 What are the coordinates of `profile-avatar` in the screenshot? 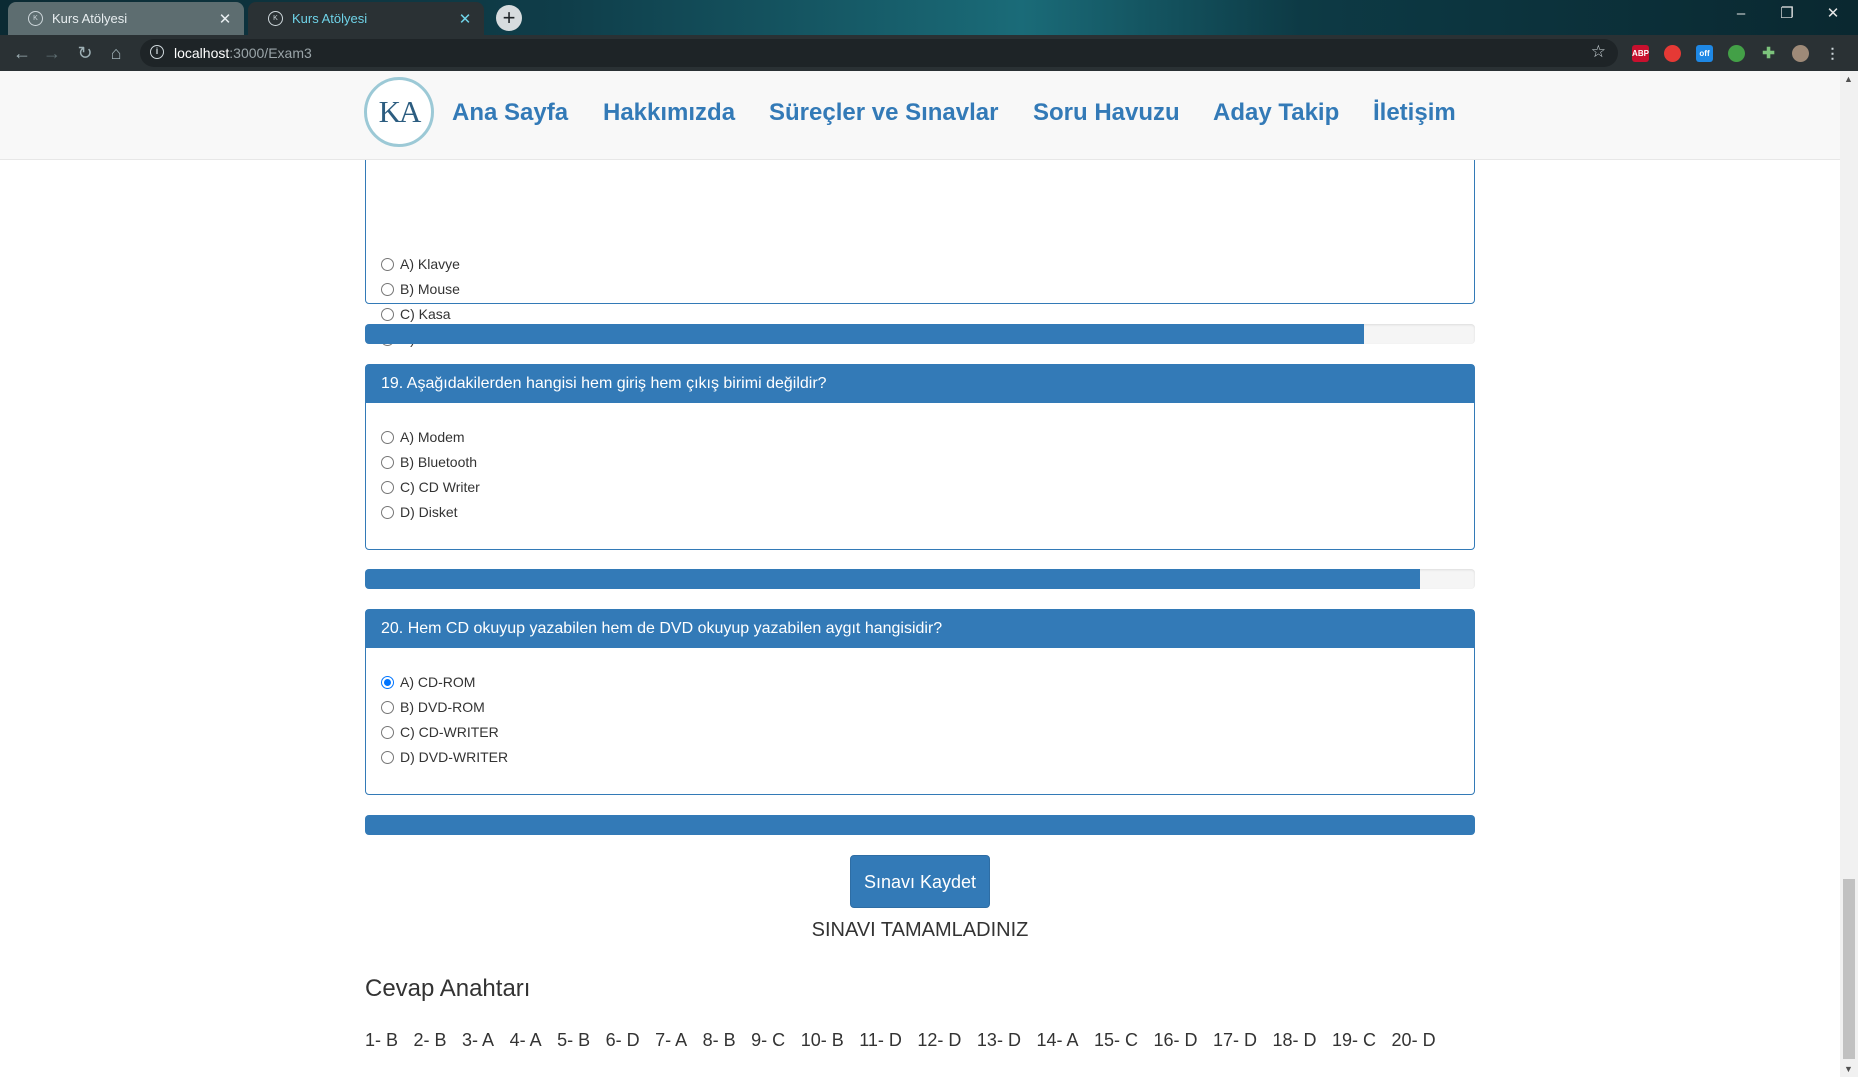 It's located at (1800, 53).